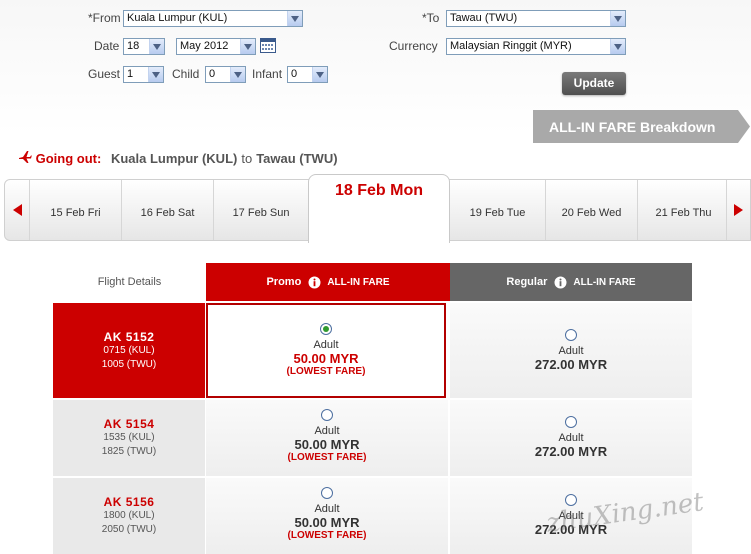 Image resolution: width=751 pixels, height=554 pixels. What do you see at coordinates (25, 157) in the screenshot?
I see `plane-icon` at bounding box center [25, 157].